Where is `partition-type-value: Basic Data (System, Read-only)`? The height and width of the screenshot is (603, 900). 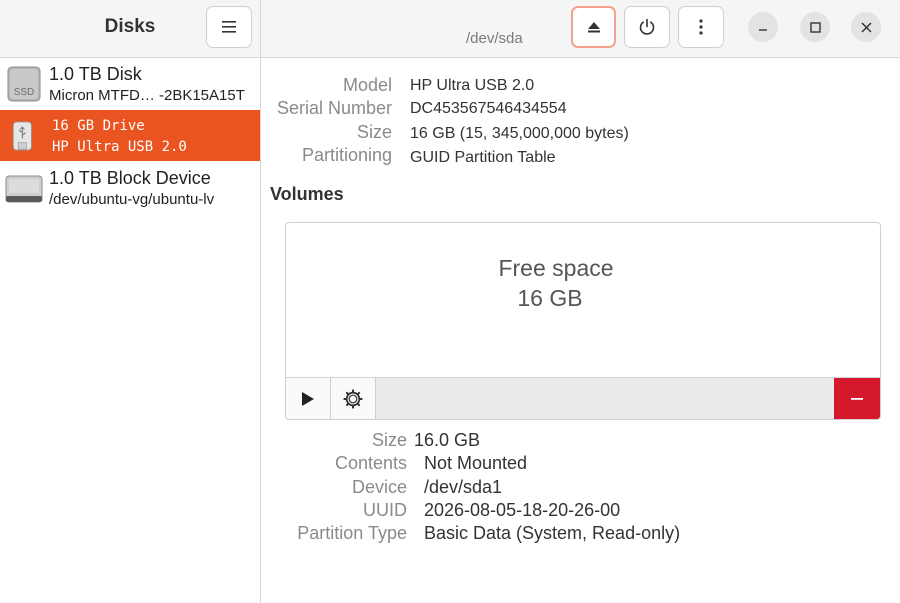
partition-type-value: Basic Data (System, Read-only) is located at coordinates (552, 533).